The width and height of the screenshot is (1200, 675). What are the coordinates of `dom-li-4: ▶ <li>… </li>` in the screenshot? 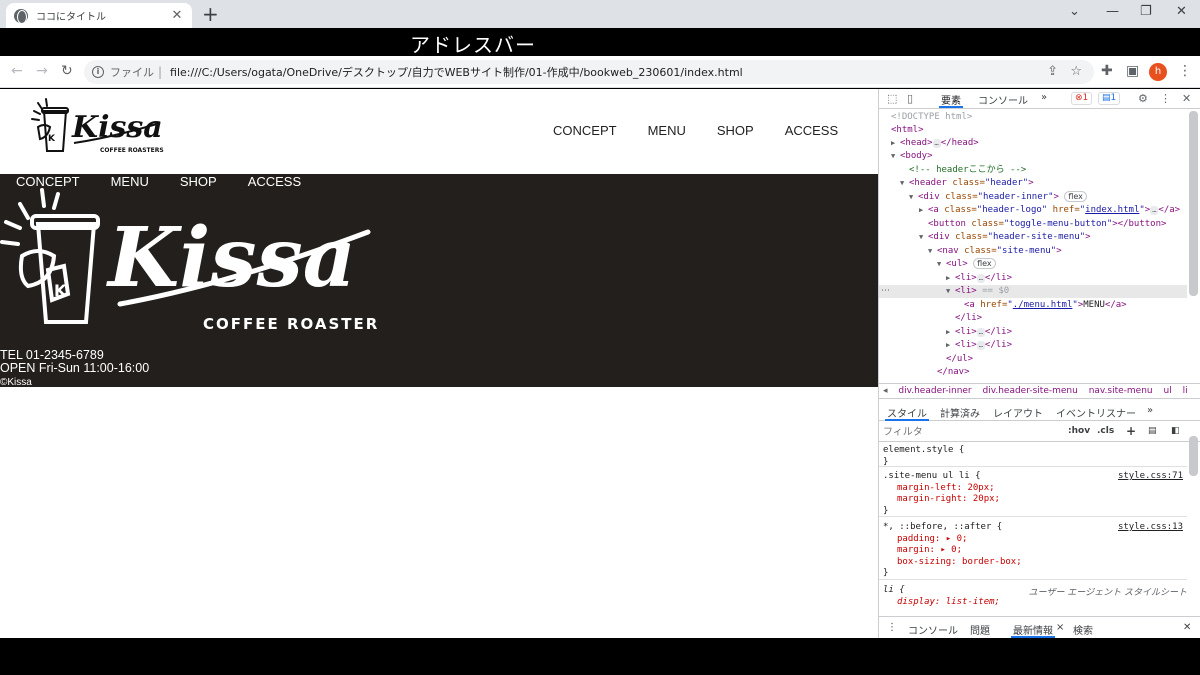 It's located at (979, 345).